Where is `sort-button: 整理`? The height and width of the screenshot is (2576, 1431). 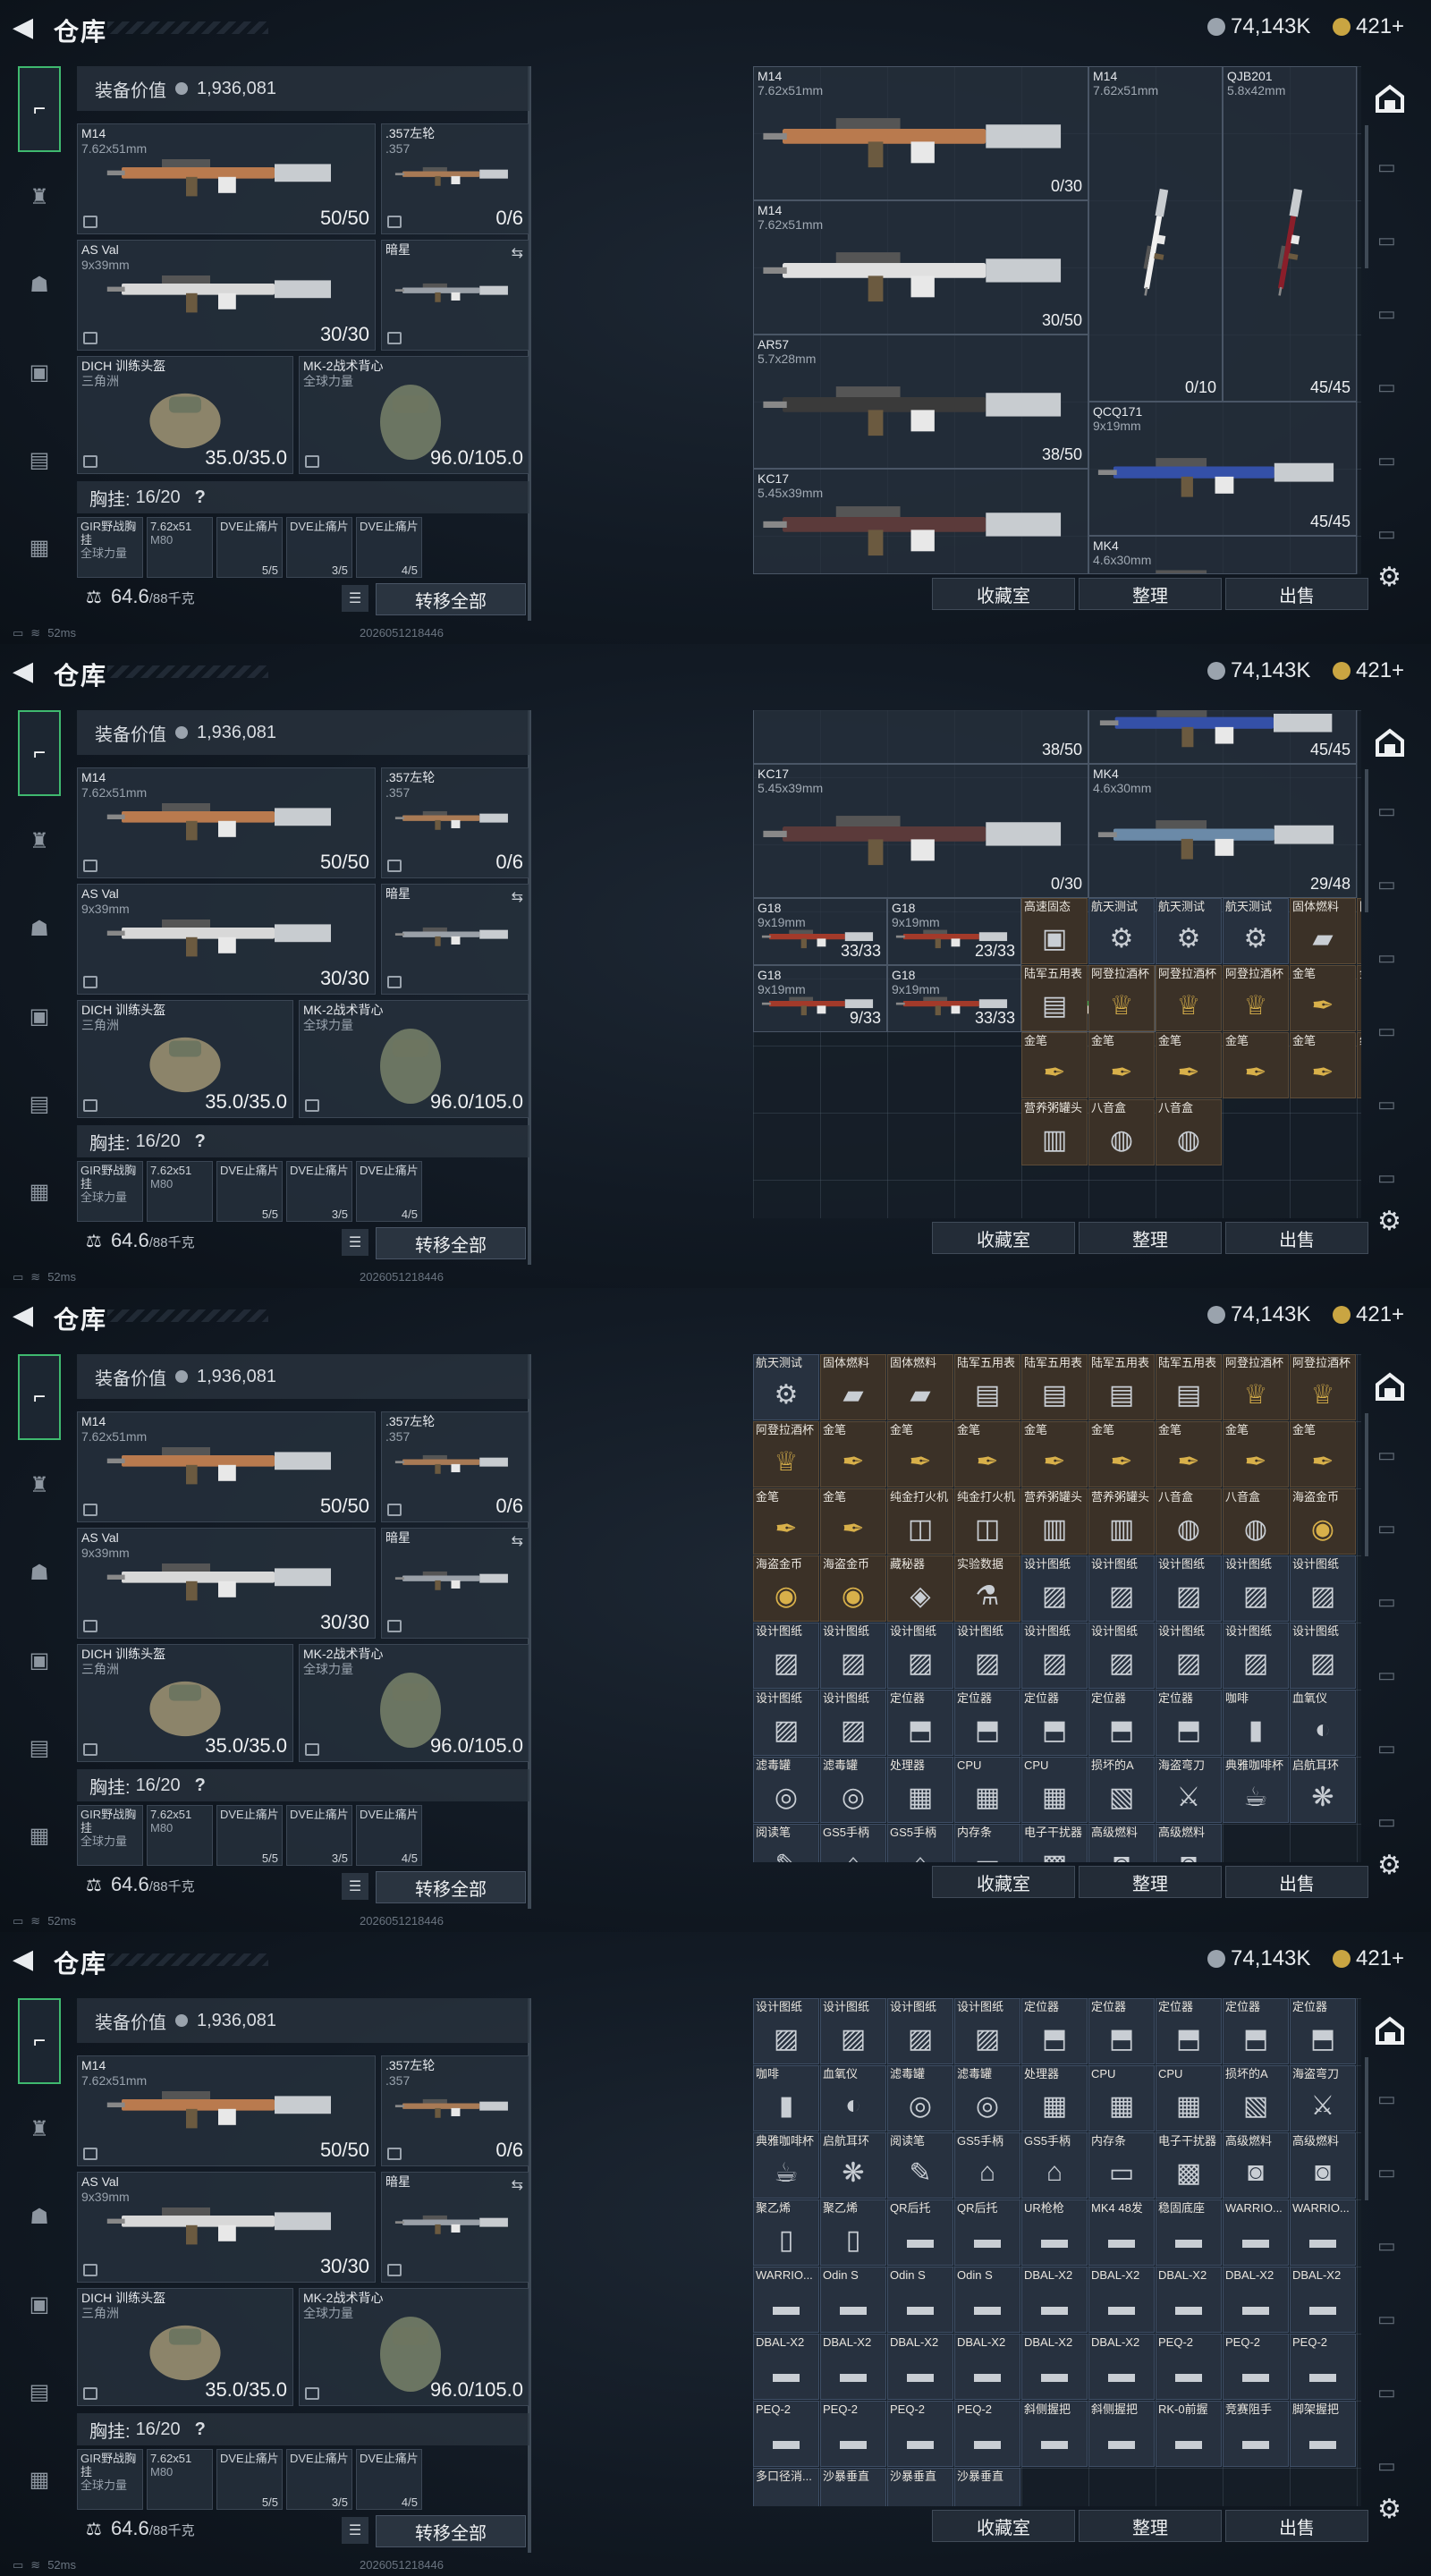 sort-button: 整理 is located at coordinates (1150, 2526).